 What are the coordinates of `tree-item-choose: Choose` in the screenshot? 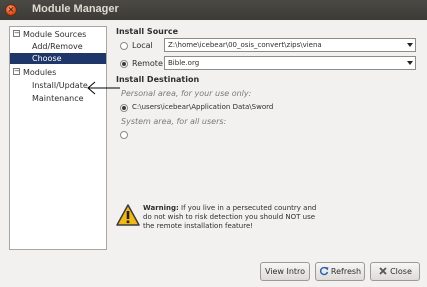 It's located at (58, 58).